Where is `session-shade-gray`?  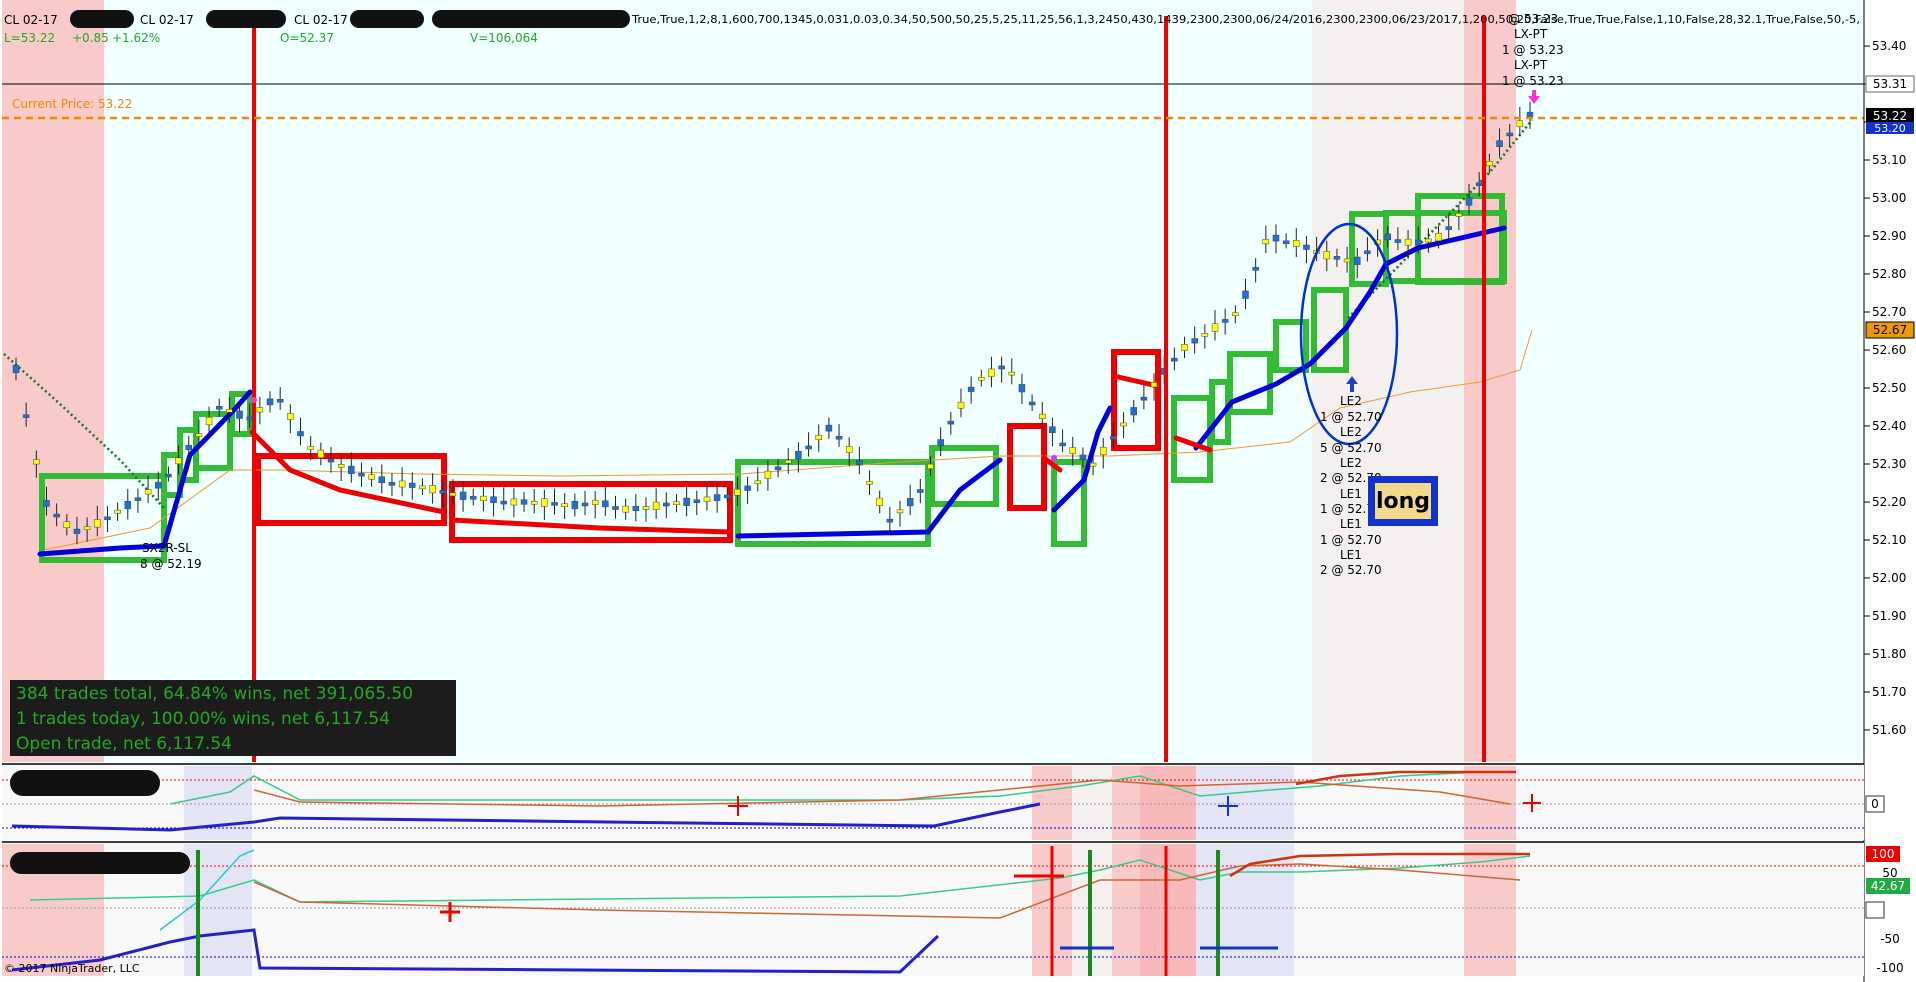
session-shade-gray is located at coordinates (1388, 381).